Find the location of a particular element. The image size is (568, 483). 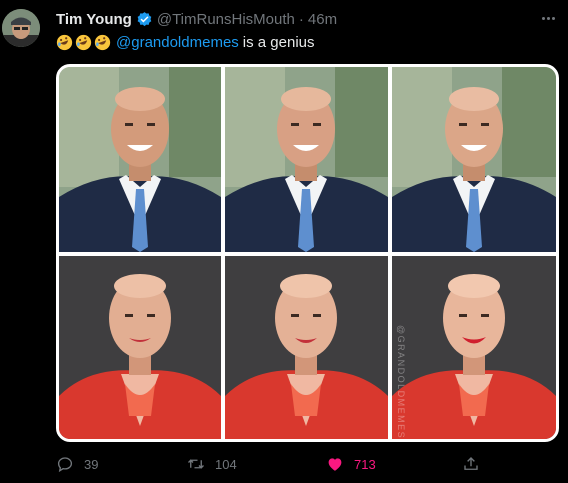

photo-suit-2-image is located at coordinates (306, 159).